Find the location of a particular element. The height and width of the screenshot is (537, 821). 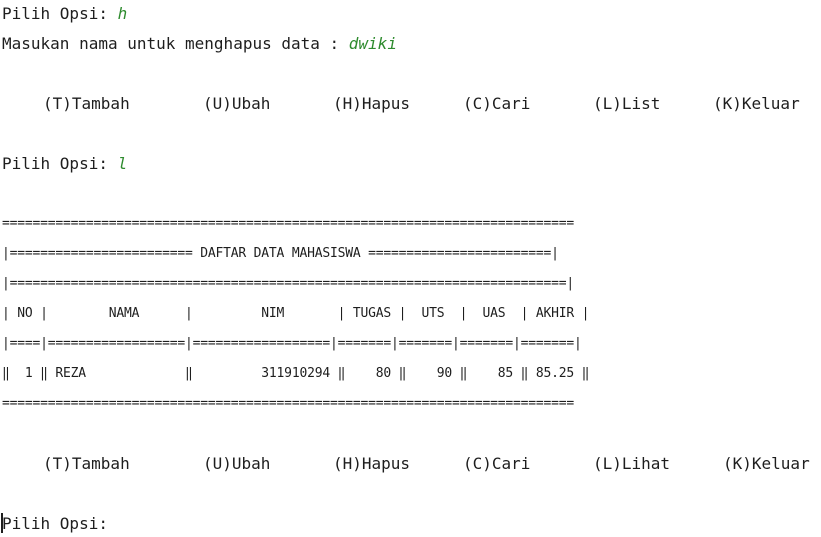

user-input: dwiki is located at coordinates (372, 43).